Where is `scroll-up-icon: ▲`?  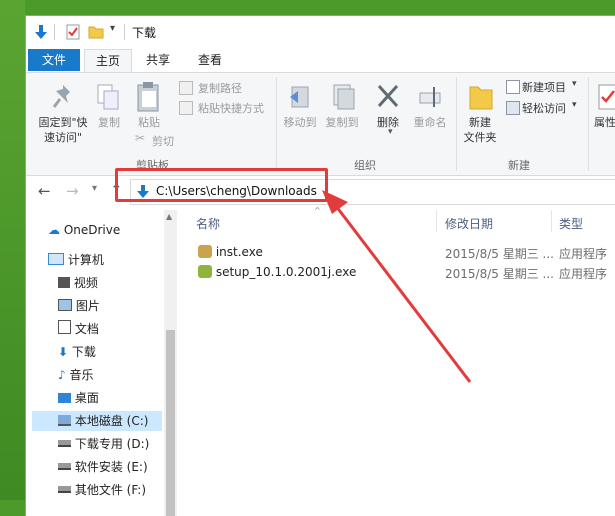 scroll-up-icon: ▲ is located at coordinates (169, 216).